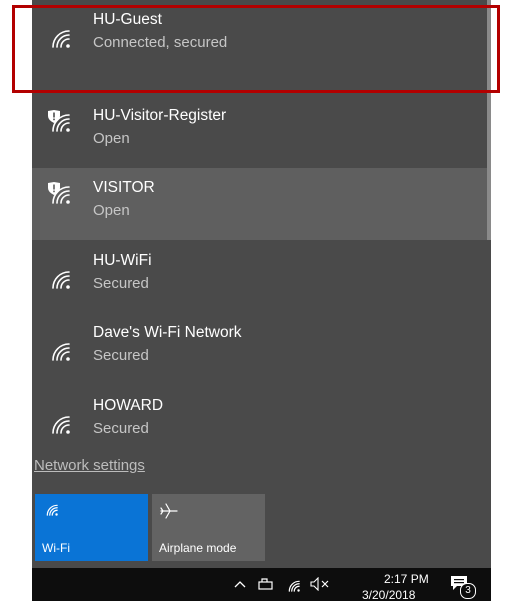 The height and width of the screenshot is (602, 505). Describe the element at coordinates (267, 584) in the screenshot. I see `network-adapter-icon` at that location.